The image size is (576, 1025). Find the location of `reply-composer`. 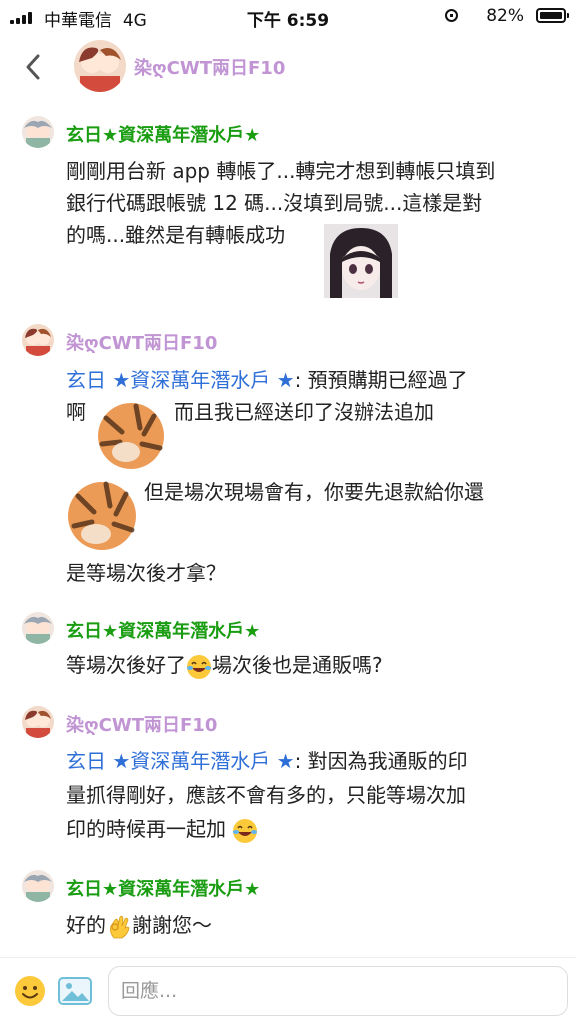

reply-composer is located at coordinates (288, 991).